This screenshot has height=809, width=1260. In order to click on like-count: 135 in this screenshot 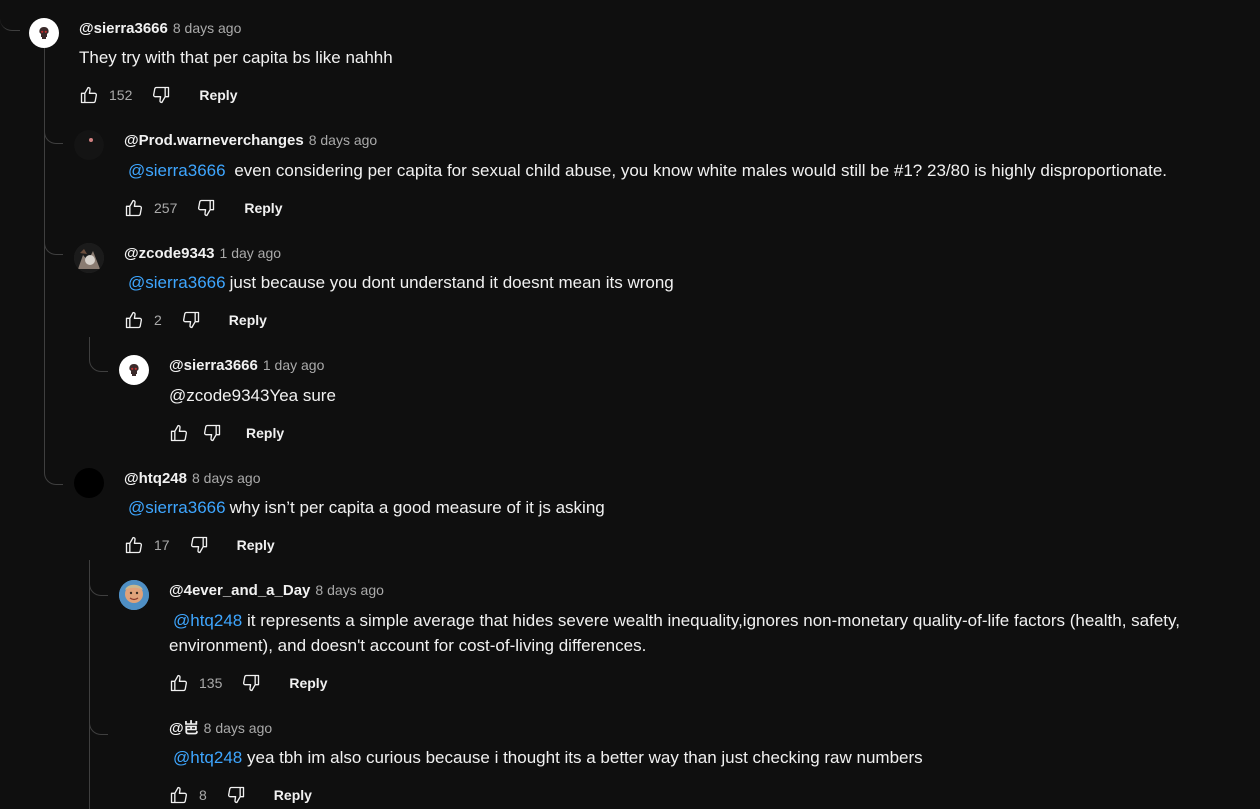, I will do `click(211, 683)`.